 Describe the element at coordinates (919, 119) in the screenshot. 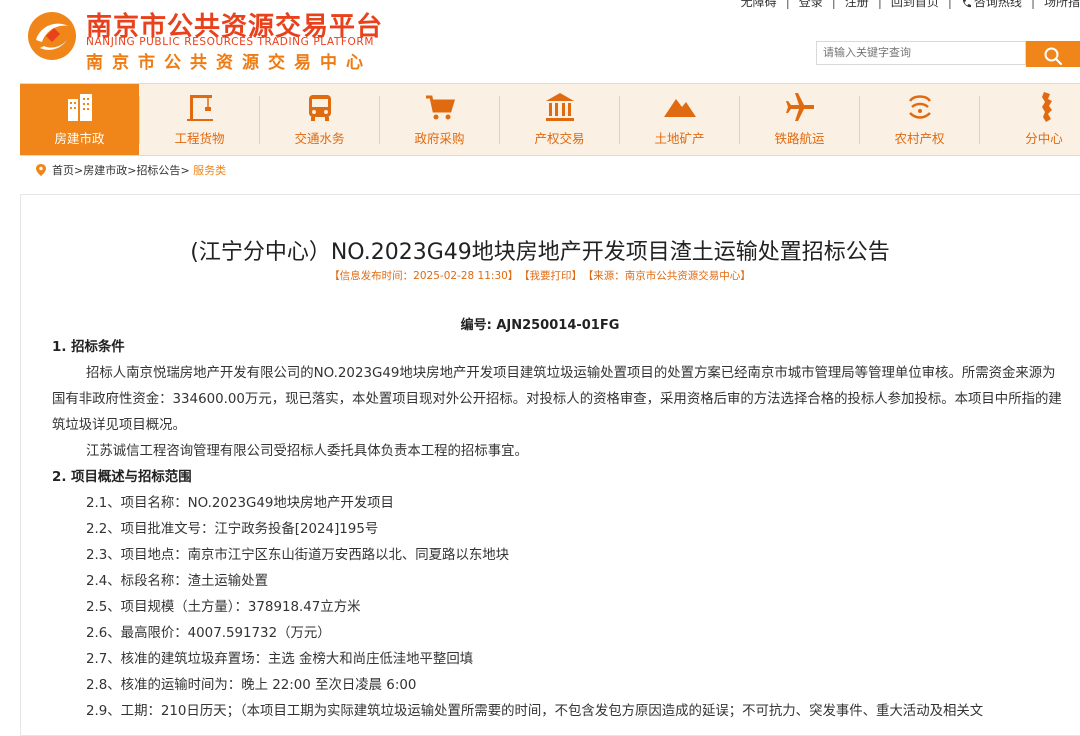

I see `nav-item-nongcun: 农村产权` at that location.